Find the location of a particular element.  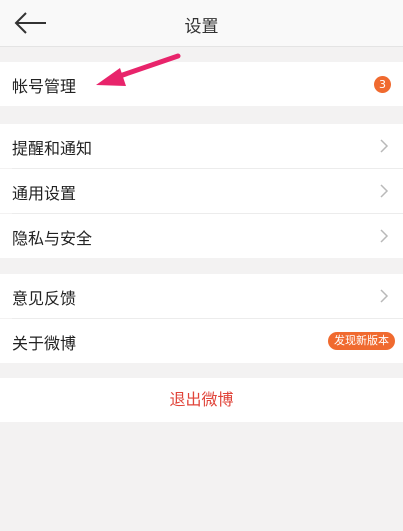

account-management-row: 帐号管理 3 is located at coordinates (201, 84).